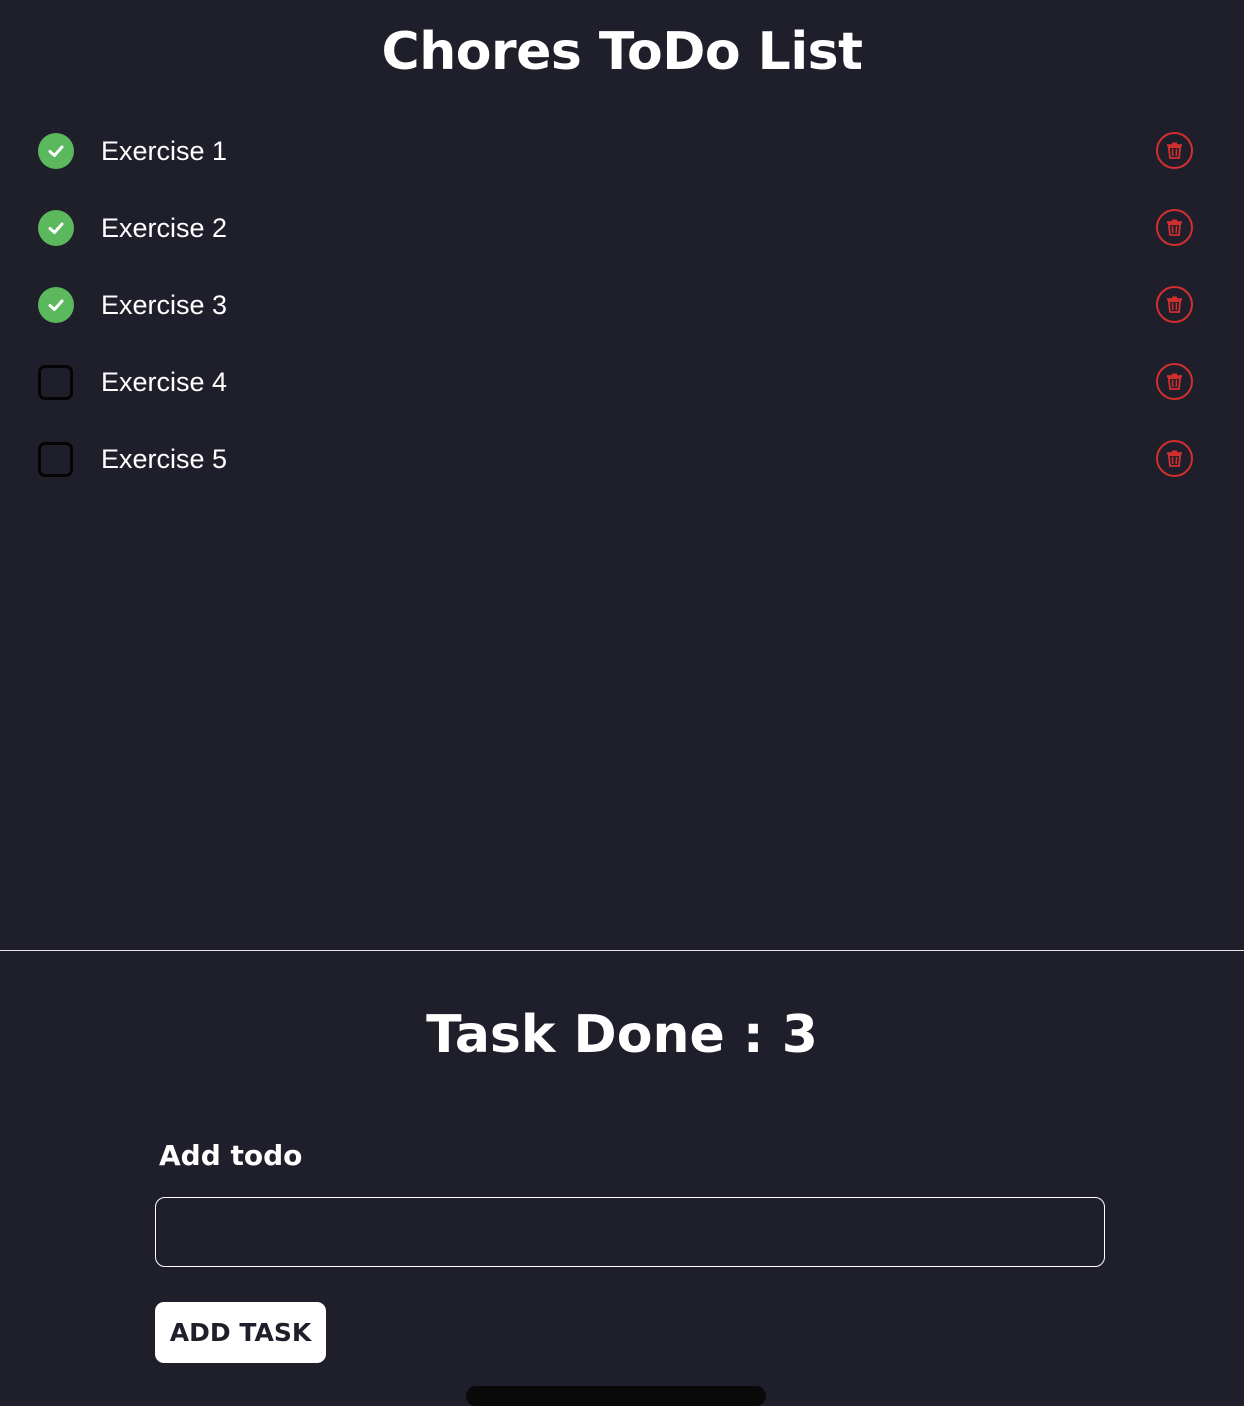 This screenshot has height=1406, width=1244. What do you see at coordinates (622, 1035) in the screenshot?
I see `task-done-counter: Task Done : 3` at bounding box center [622, 1035].